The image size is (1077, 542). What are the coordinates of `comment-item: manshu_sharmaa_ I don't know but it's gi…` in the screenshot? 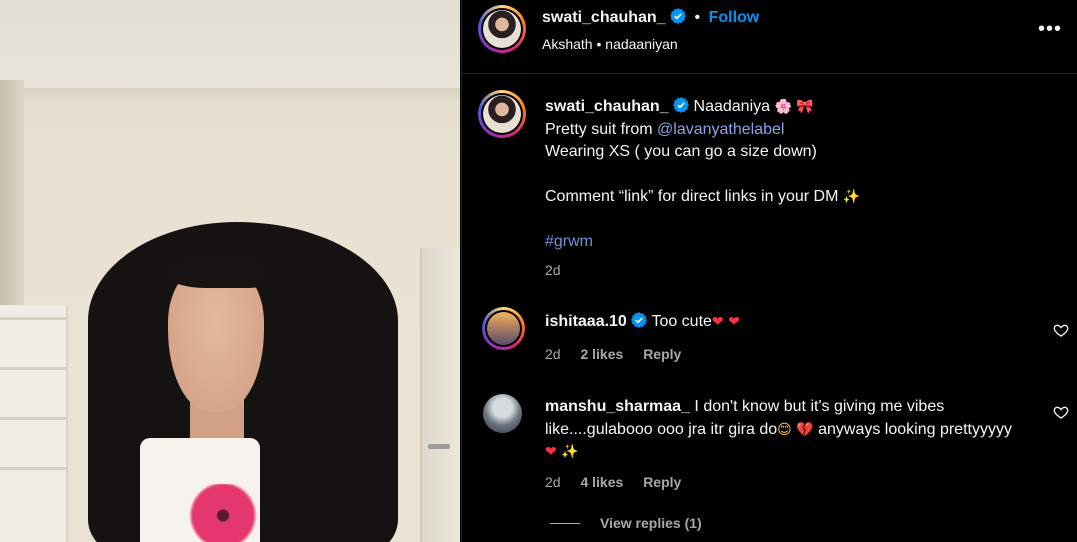 It's located at (780, 430).